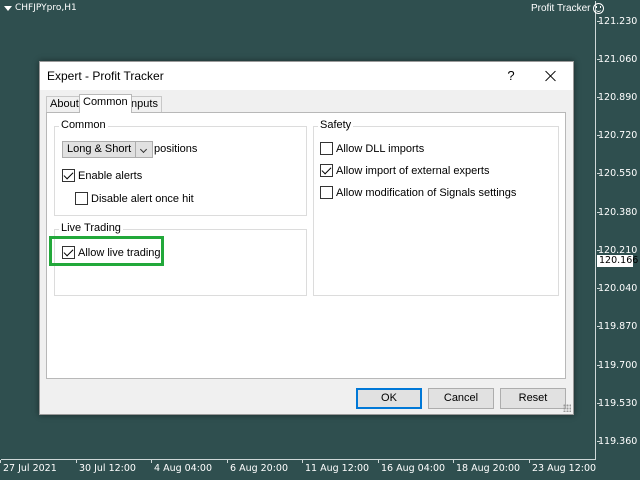 The height and width of the screenshot is (480, 640). Describe the element at coordinates (46, 8) in the screenshot. I see `symbol-label: CHFJPYpro,H1` at that location.